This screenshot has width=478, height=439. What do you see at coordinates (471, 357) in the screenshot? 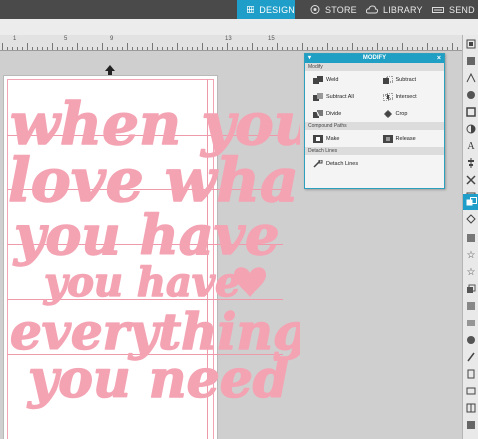
I see `pen-icon` at bounding box center [471, 357].